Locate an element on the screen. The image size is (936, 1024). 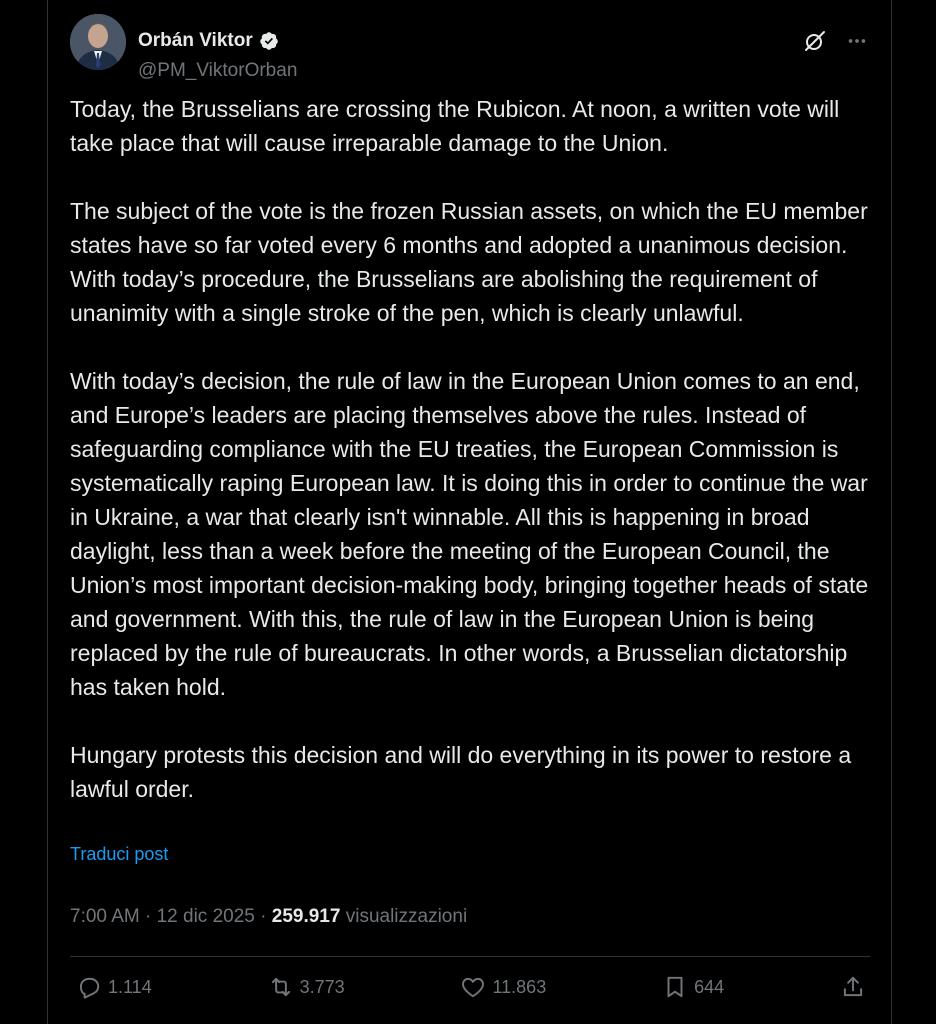
like-button: 11.863 is located at coordinates (503, 987).